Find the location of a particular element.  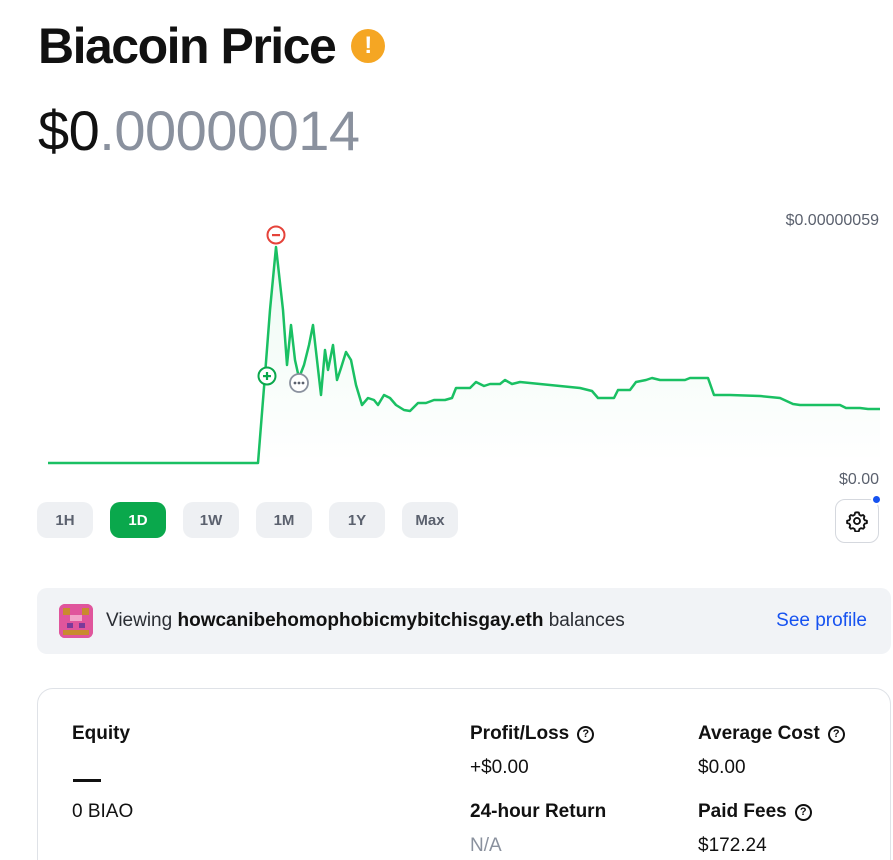

exclamation-icon: ! is located at coordinates (368, 46).